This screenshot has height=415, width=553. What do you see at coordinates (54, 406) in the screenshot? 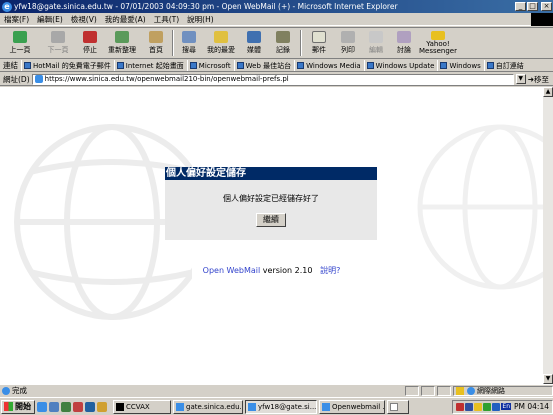
I see `quicklaunch-outlook-icon` at bounding box center [54, 406].